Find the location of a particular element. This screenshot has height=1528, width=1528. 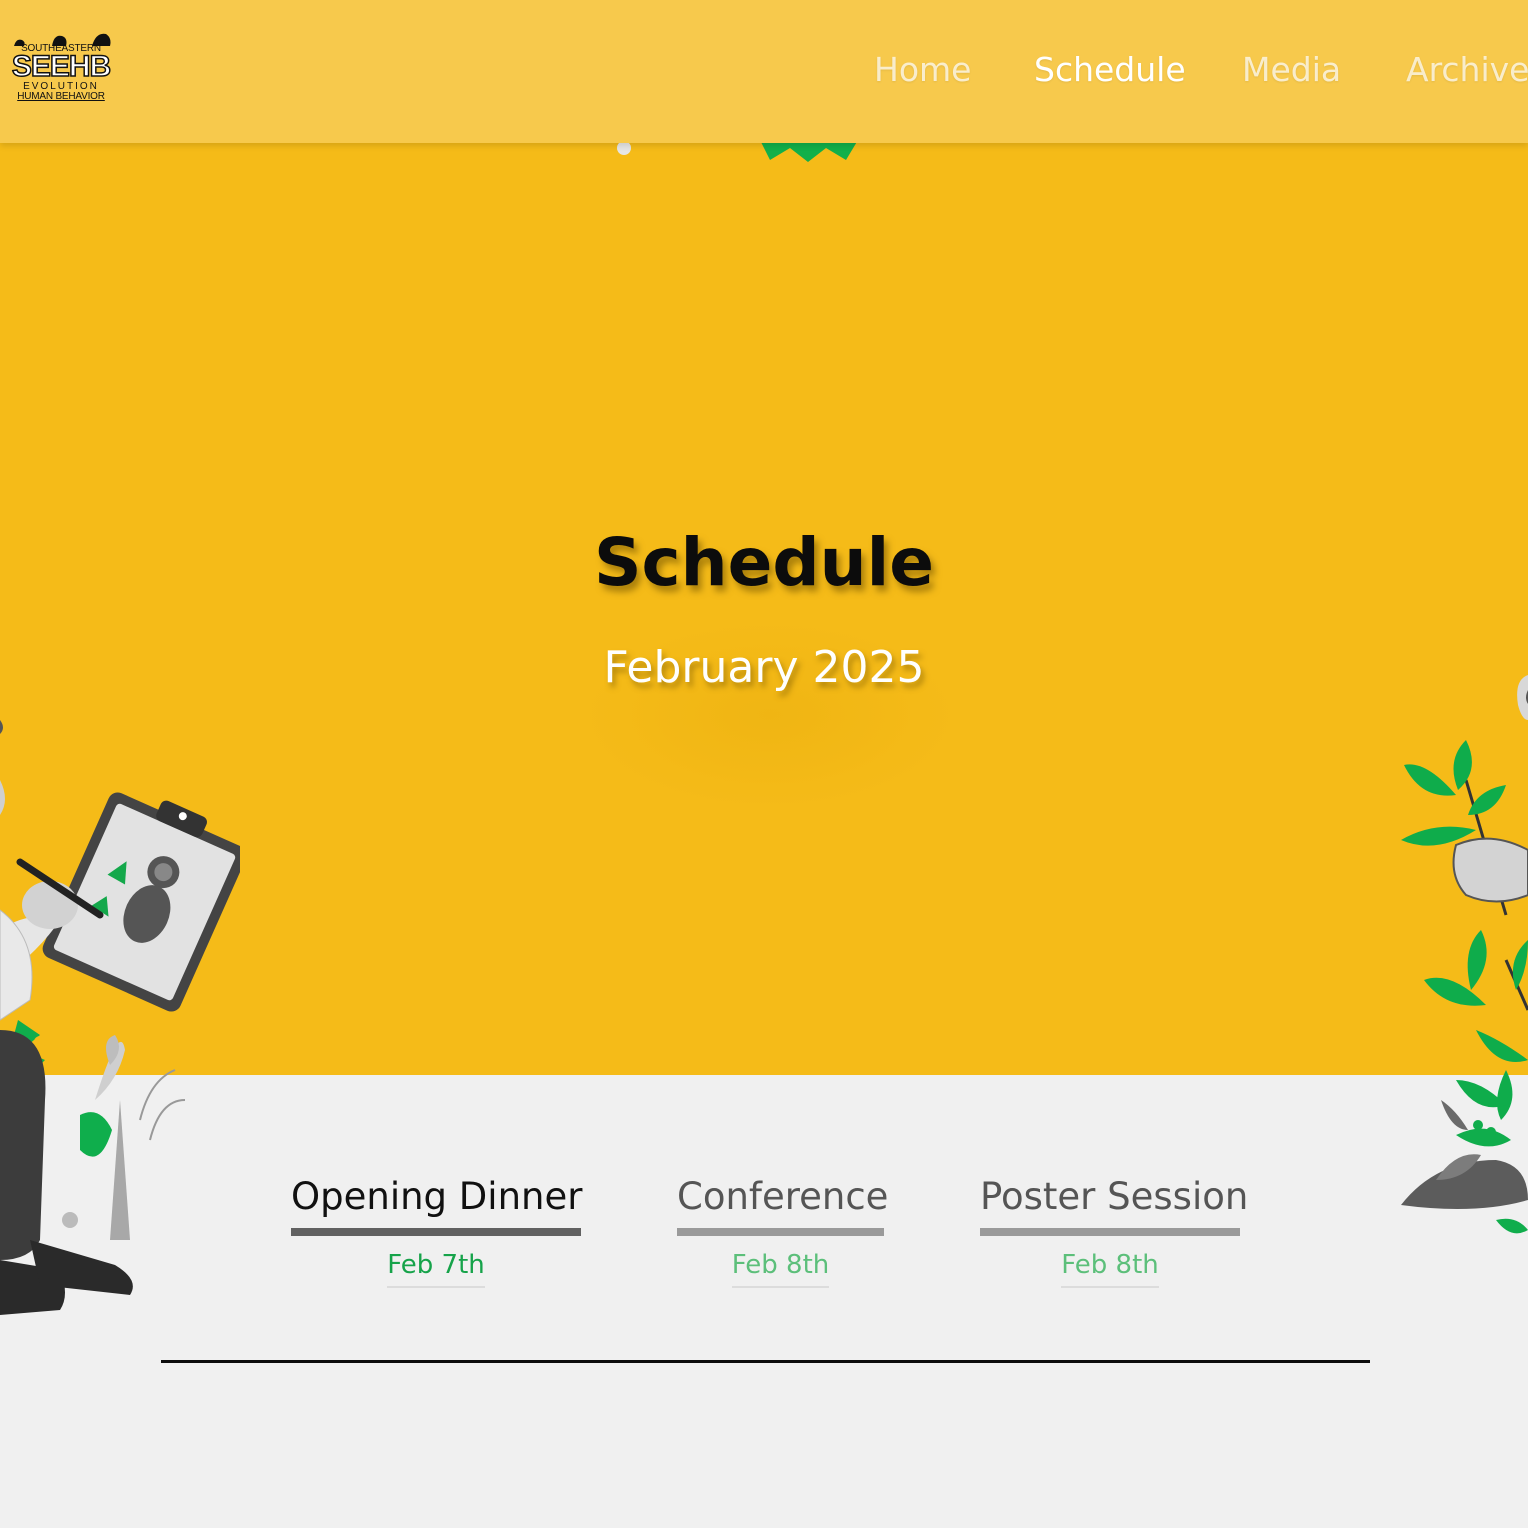

tab-poster-session: Poster Session Feb 8th is located at coordinates (1114, 1231).